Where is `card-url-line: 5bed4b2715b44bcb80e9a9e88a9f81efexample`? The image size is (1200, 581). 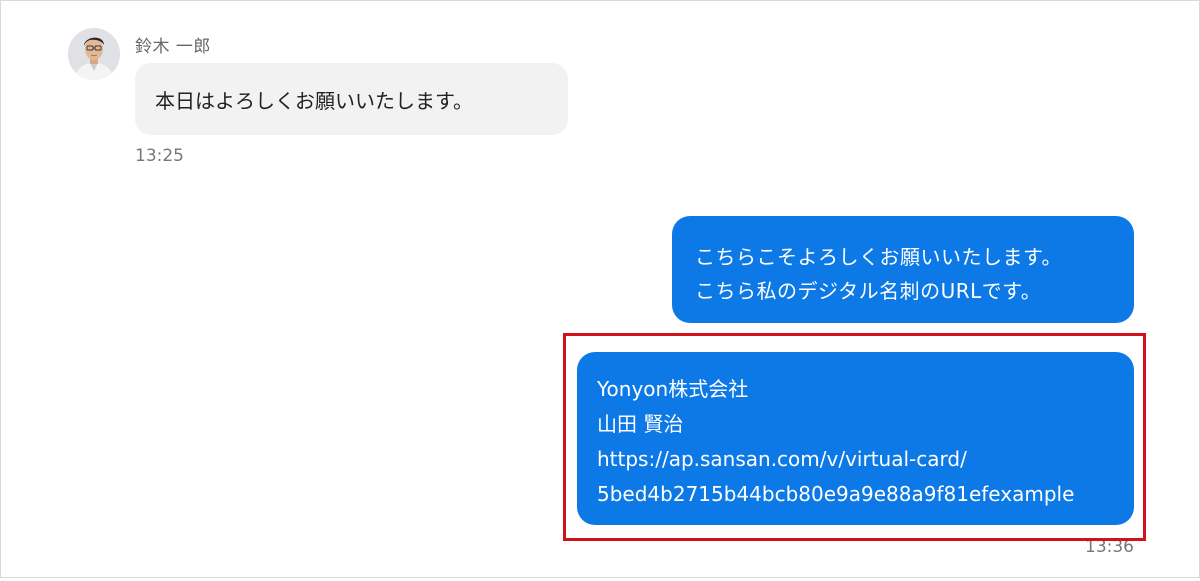
card-url-line: 5bed4b2715b44bcb80e9a9e88a9f81efexample is located at coordinates (865, 494).